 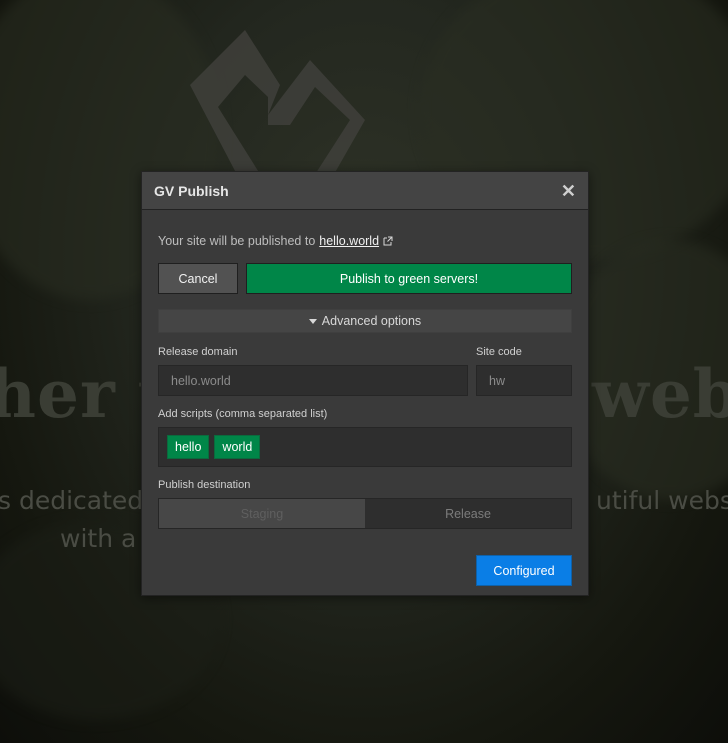 What do you see at coordinates (349, 241) in the screenshot?
I see `published-domain-link: hello.world` at bounding box center [349, 241].